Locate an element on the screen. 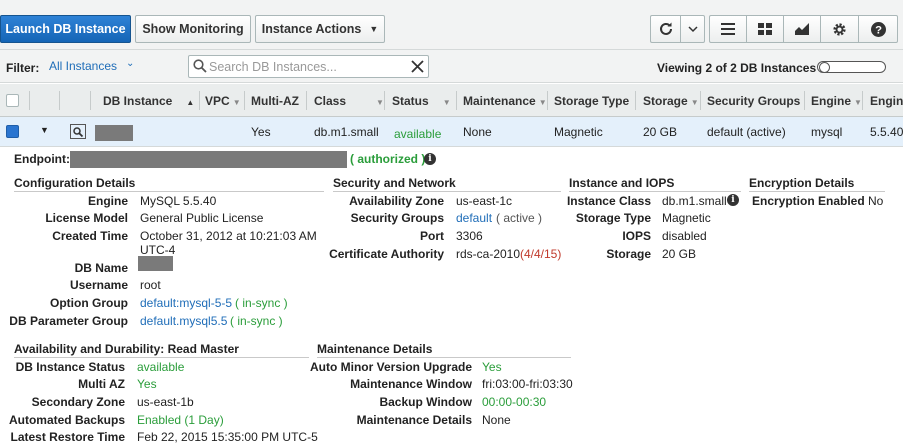  filter-dropdown: All Instances is located at coordinates (83, 66).